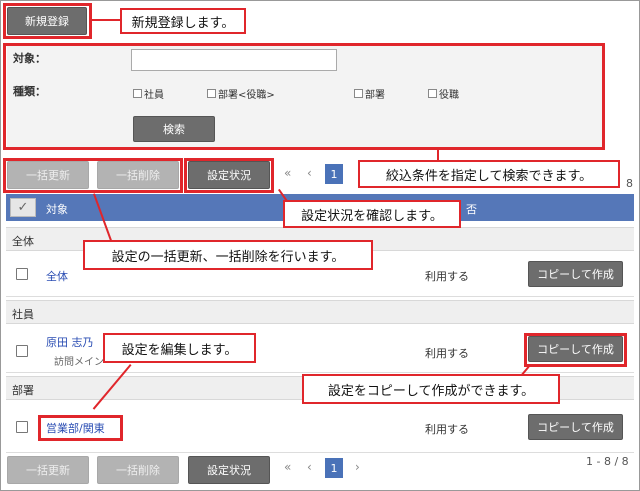 The image size is (640, 491). Describe the element at coordinates (607, 461) in the screenshot. I see `page-range: 1 - 8 / 8` at that location.